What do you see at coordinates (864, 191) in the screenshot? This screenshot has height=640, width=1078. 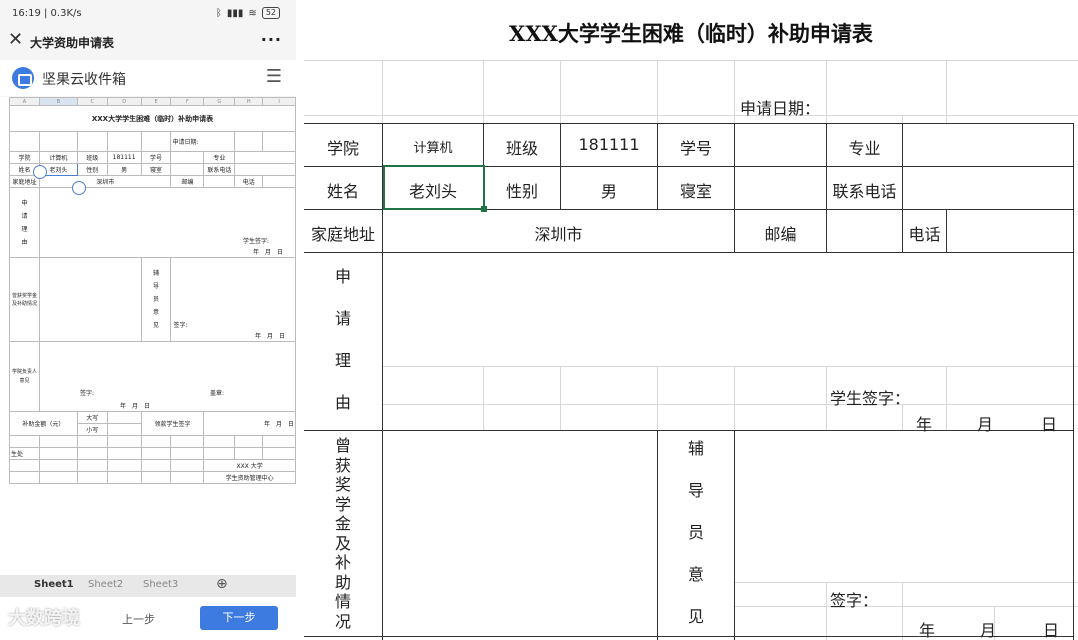 I see `phone-label: 联系电话` at bounding box center [864, 191].